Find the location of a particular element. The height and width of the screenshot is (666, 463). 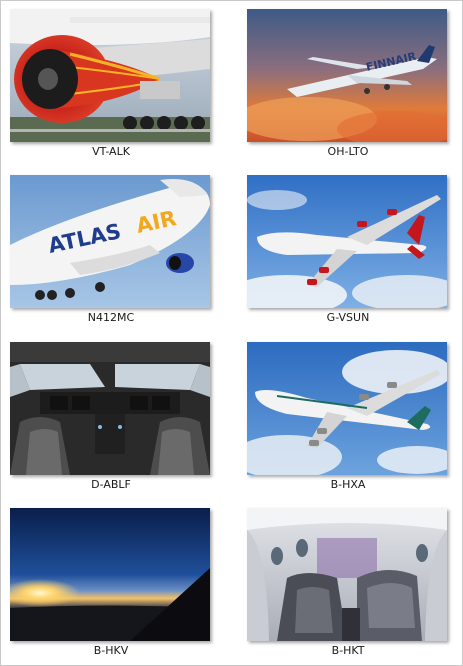

thumbnail-item: B-HKT is located at coordinates (351, 580).